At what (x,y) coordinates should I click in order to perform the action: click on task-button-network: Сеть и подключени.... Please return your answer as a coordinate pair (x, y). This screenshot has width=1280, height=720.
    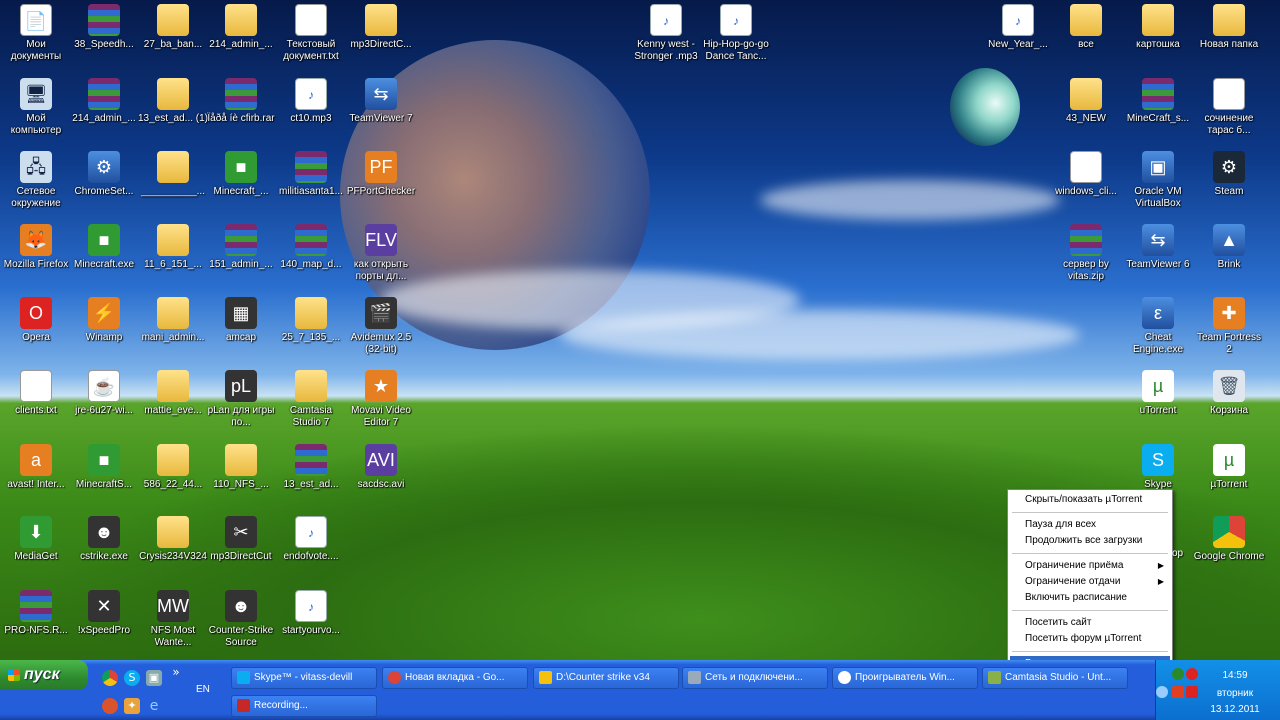
    Looking at the image, I should click on (755, 678).